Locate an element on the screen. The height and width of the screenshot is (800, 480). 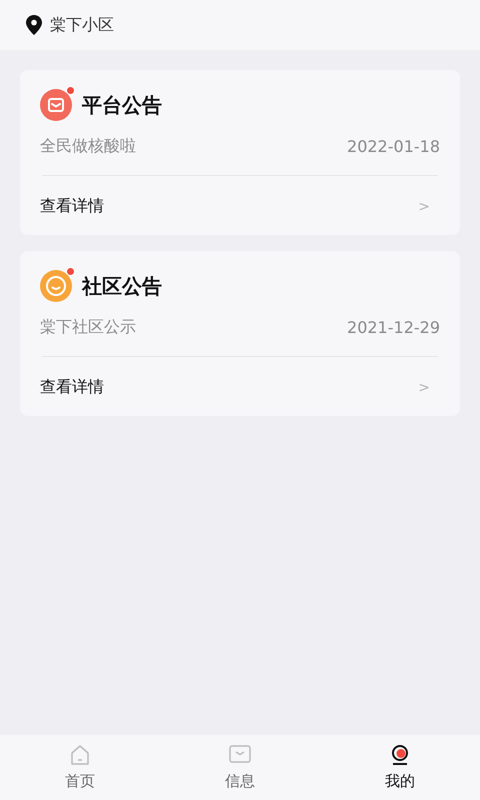
notice-date: 2021-12-29 is located at coordinates (393, 327).